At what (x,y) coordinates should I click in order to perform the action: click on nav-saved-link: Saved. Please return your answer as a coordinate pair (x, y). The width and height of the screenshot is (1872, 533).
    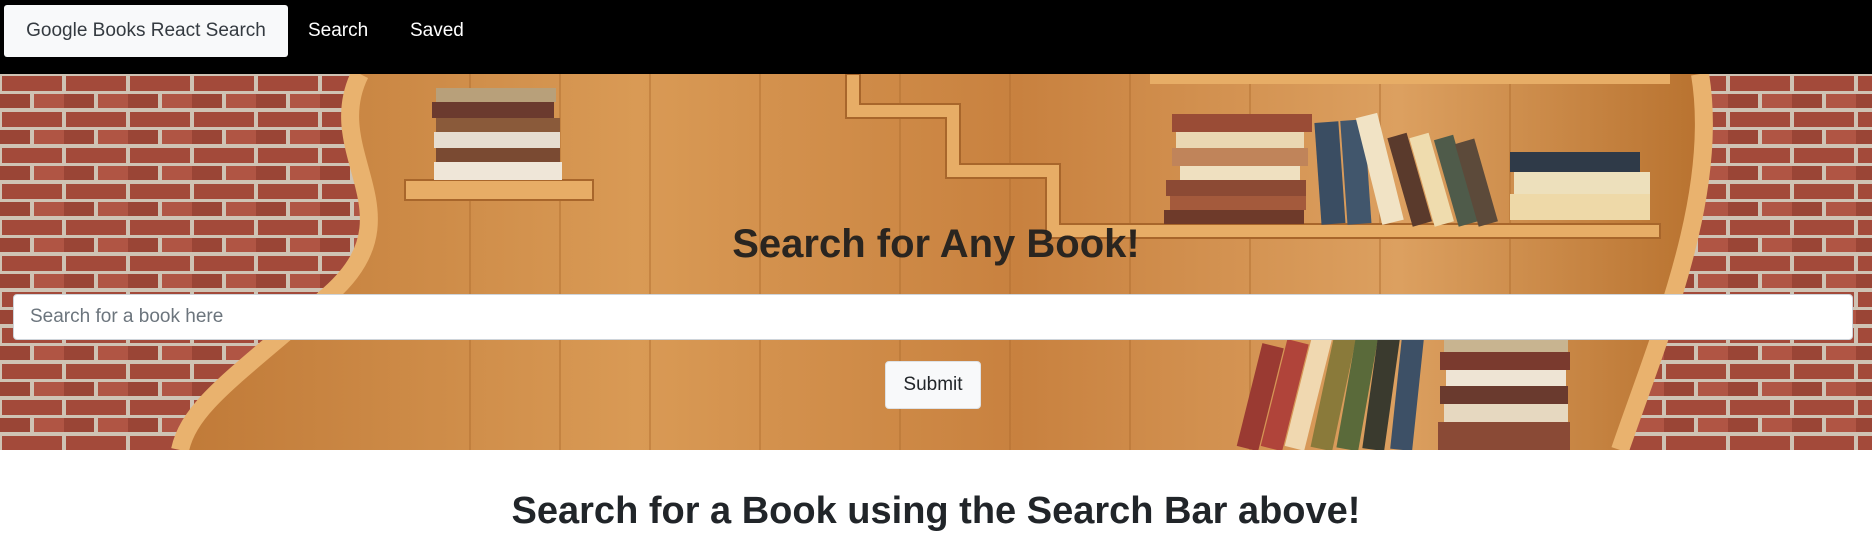
    Looking at the image, I should click on (437, 31).